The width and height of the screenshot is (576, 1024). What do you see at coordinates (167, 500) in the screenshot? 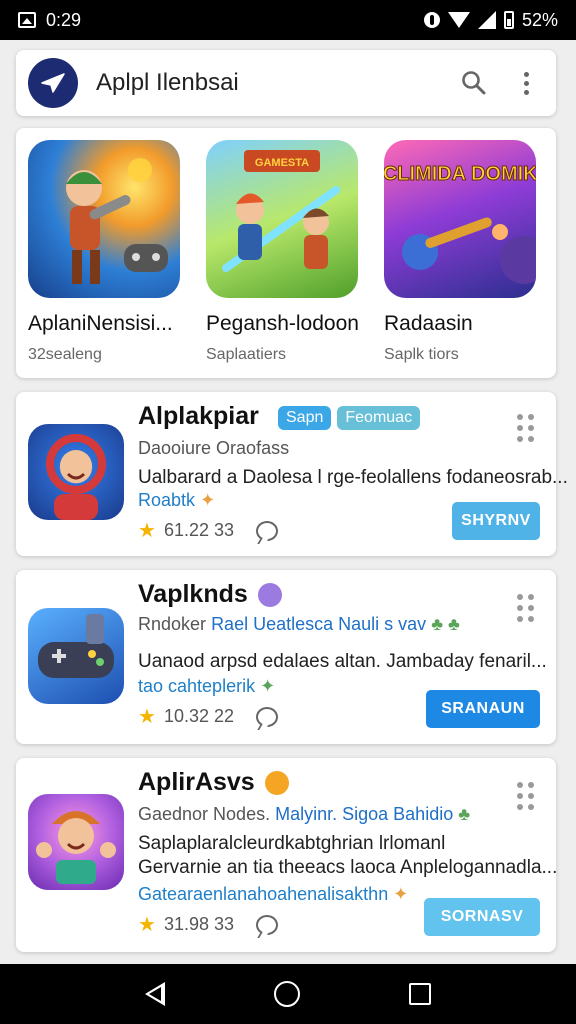
I see `app-link-text: Roabtk` at bounding box center [167, 500].